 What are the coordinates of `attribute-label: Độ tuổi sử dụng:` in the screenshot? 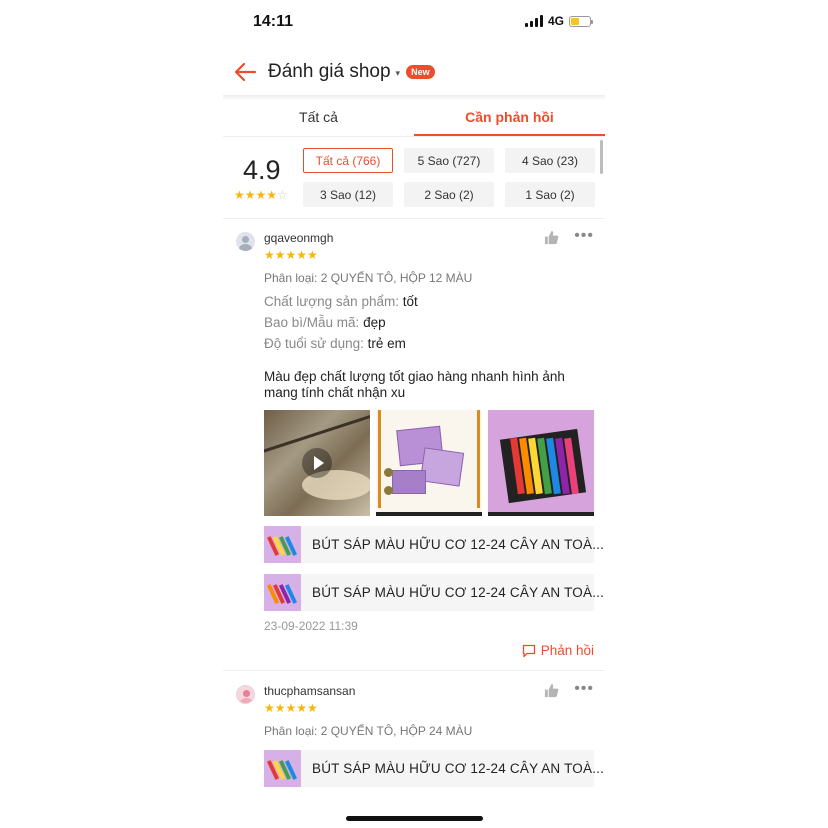 It's located at (314, 343).